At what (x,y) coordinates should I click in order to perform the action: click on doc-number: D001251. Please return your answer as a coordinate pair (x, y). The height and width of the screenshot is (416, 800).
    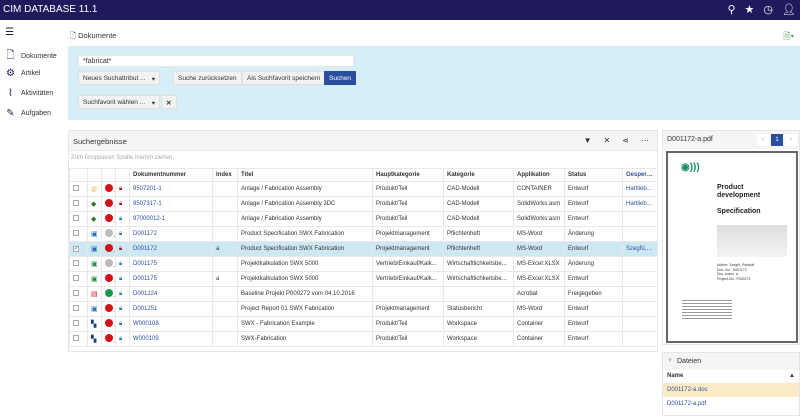
    Looking at the image, I should click on (171, 309).